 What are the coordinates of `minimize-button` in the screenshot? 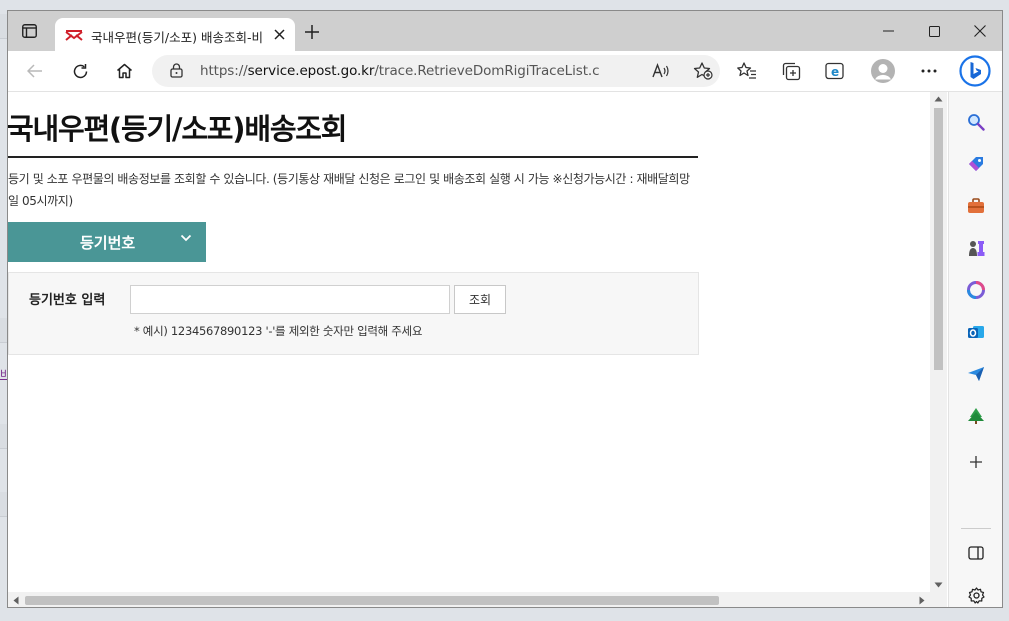 It's located at (888, 31).